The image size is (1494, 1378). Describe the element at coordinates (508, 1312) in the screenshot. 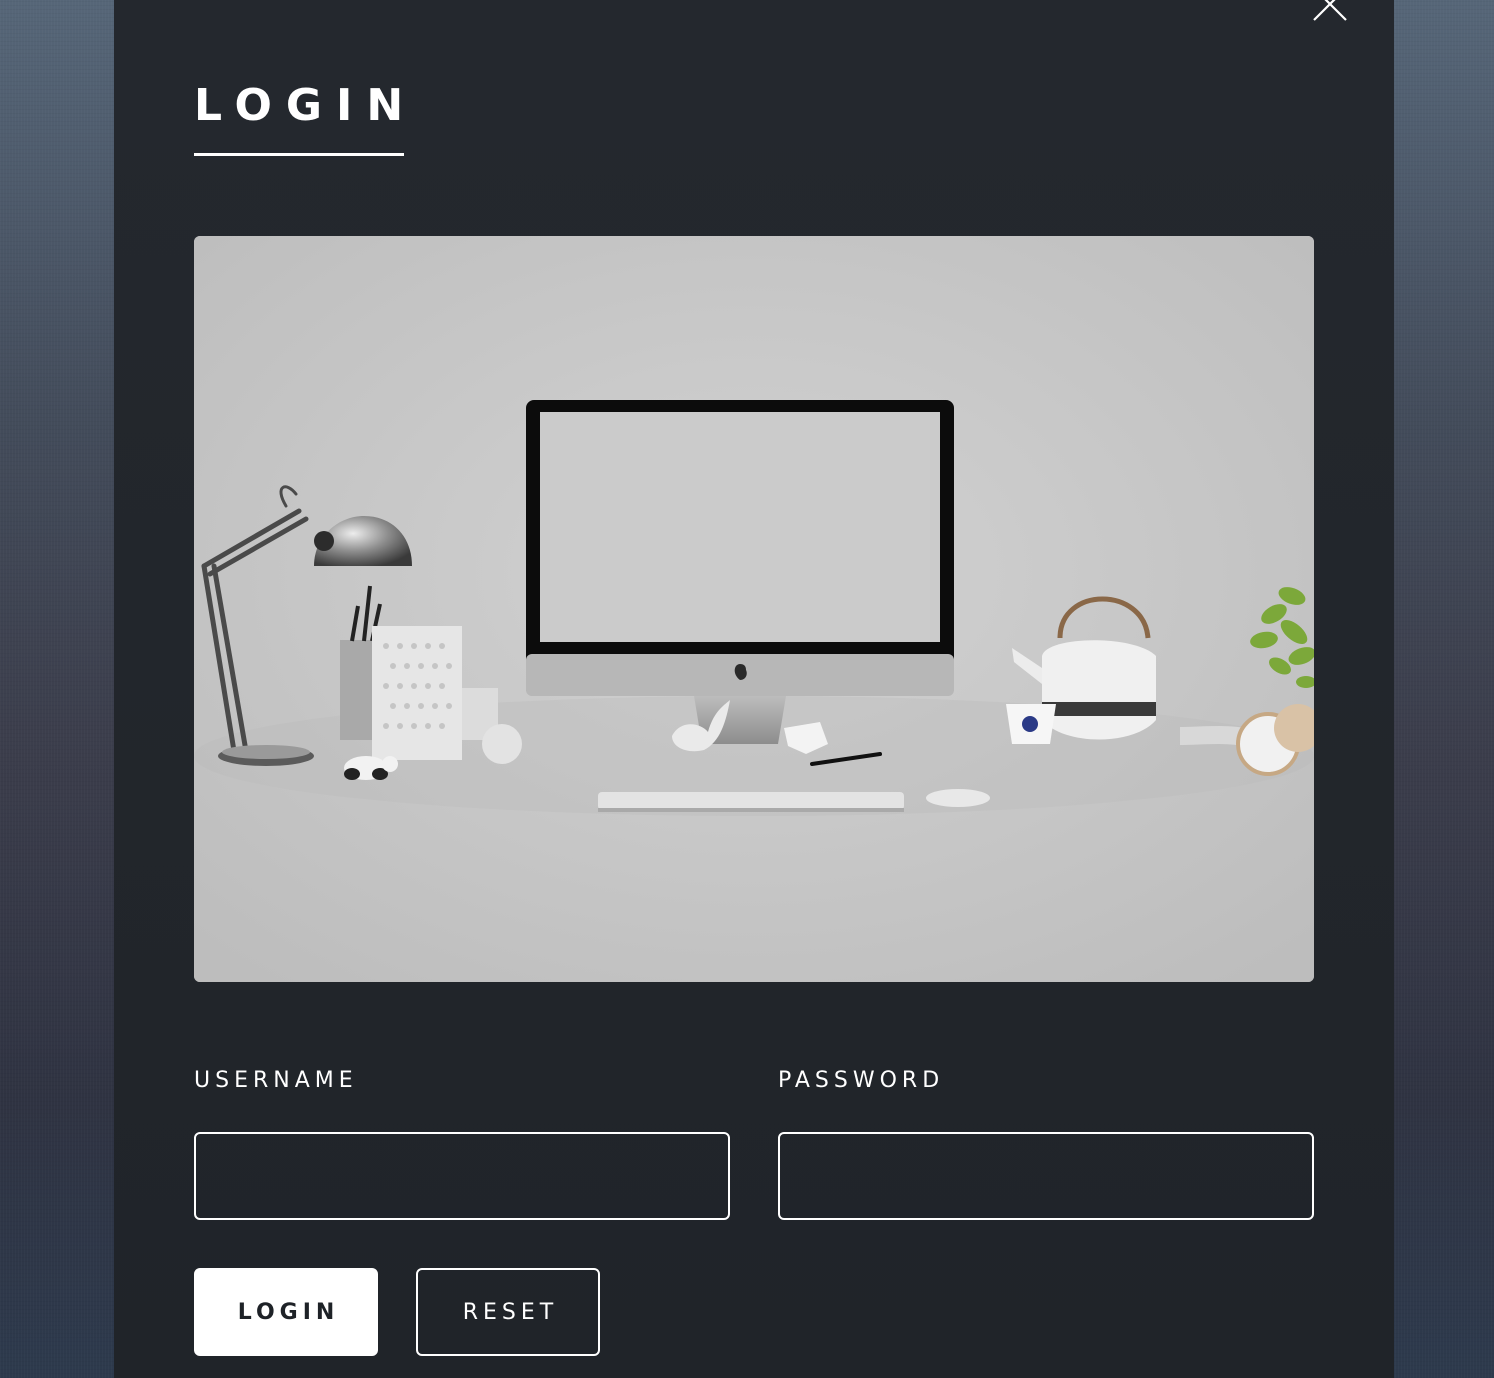

I see `reset-button: RESET` at that location.